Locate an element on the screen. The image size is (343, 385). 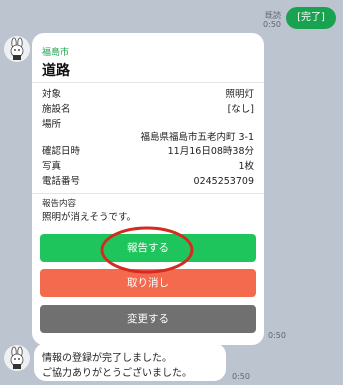
message-line-1: 情報の登録が完了しました。 is located at coordinates (107, 358).